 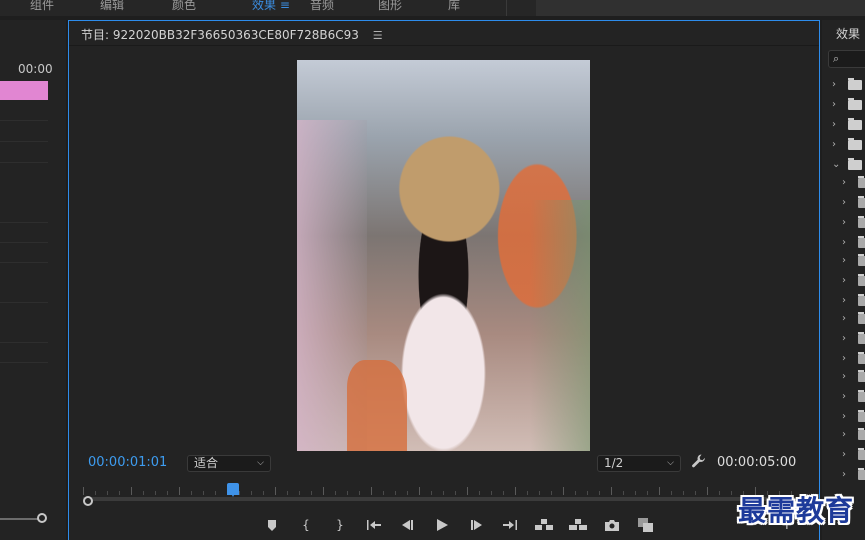 I want to click on effects-tree-item: ⌄, so click(x=843, y=165).